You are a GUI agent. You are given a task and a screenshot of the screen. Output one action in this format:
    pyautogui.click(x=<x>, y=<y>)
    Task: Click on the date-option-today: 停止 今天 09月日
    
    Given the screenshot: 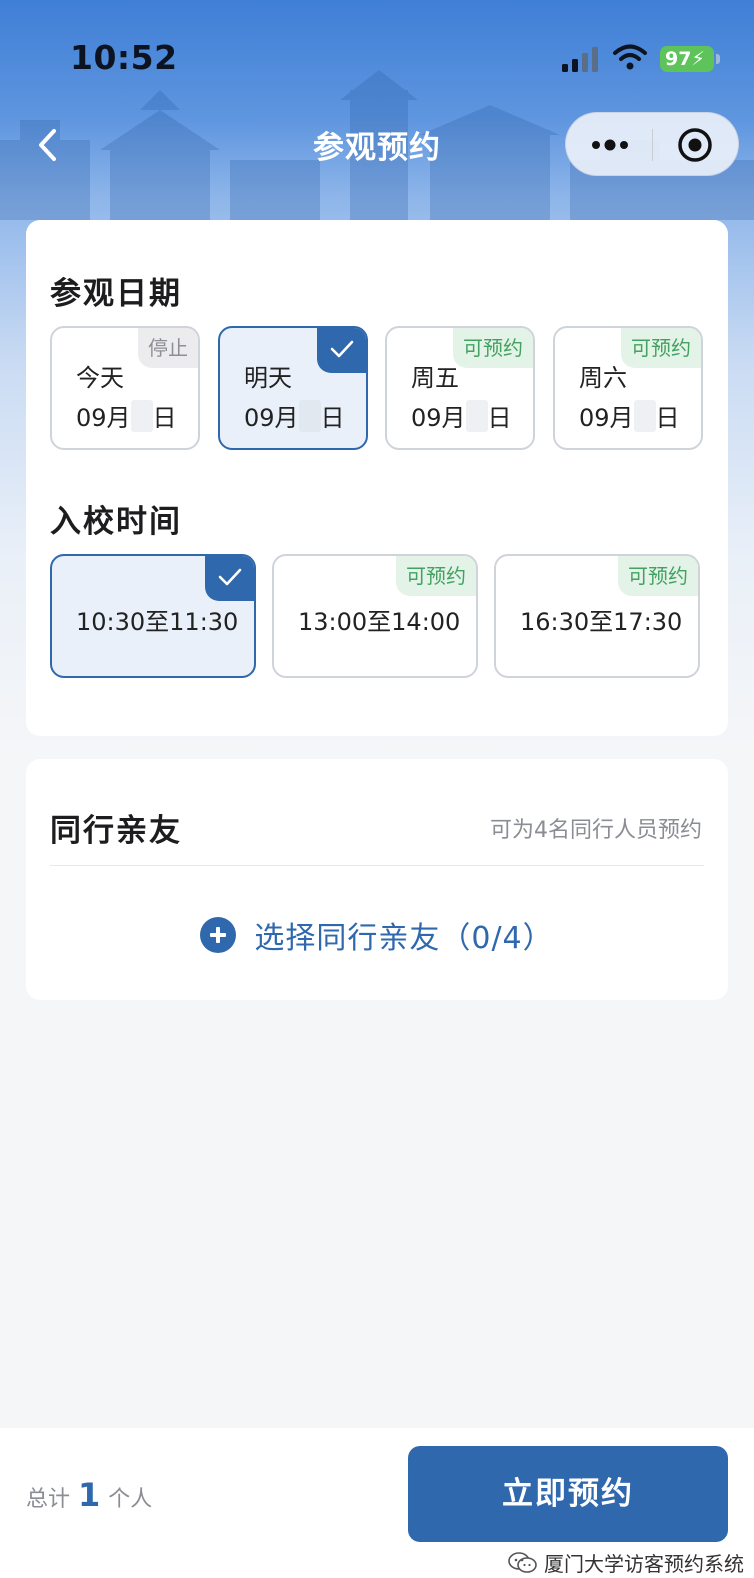 What is the action you would take?
    pyautogui.click(x=125, y=388)
    